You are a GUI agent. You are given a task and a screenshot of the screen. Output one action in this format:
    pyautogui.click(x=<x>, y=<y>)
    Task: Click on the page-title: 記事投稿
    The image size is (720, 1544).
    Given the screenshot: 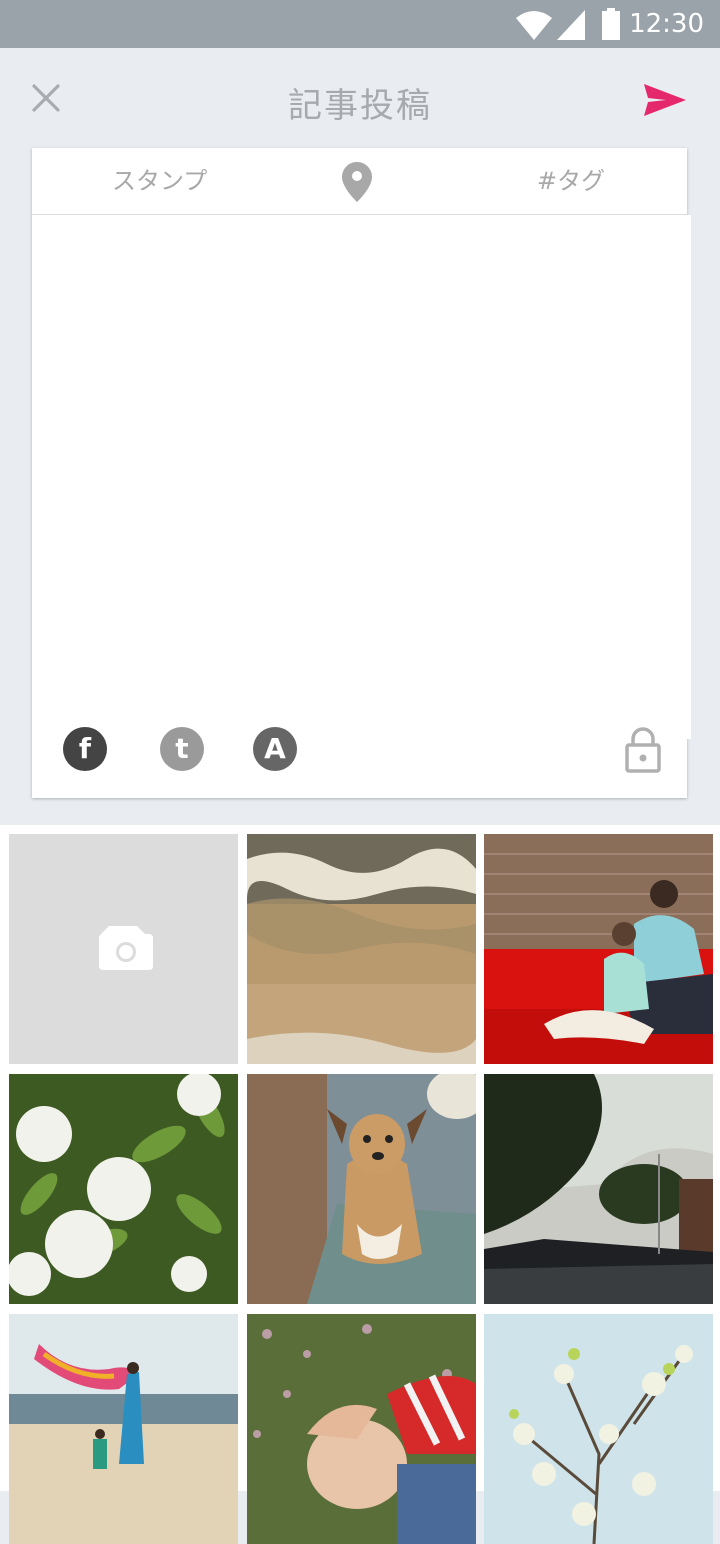 What is the action you would take?
    pyautogui.click(x=360, y=106)
    